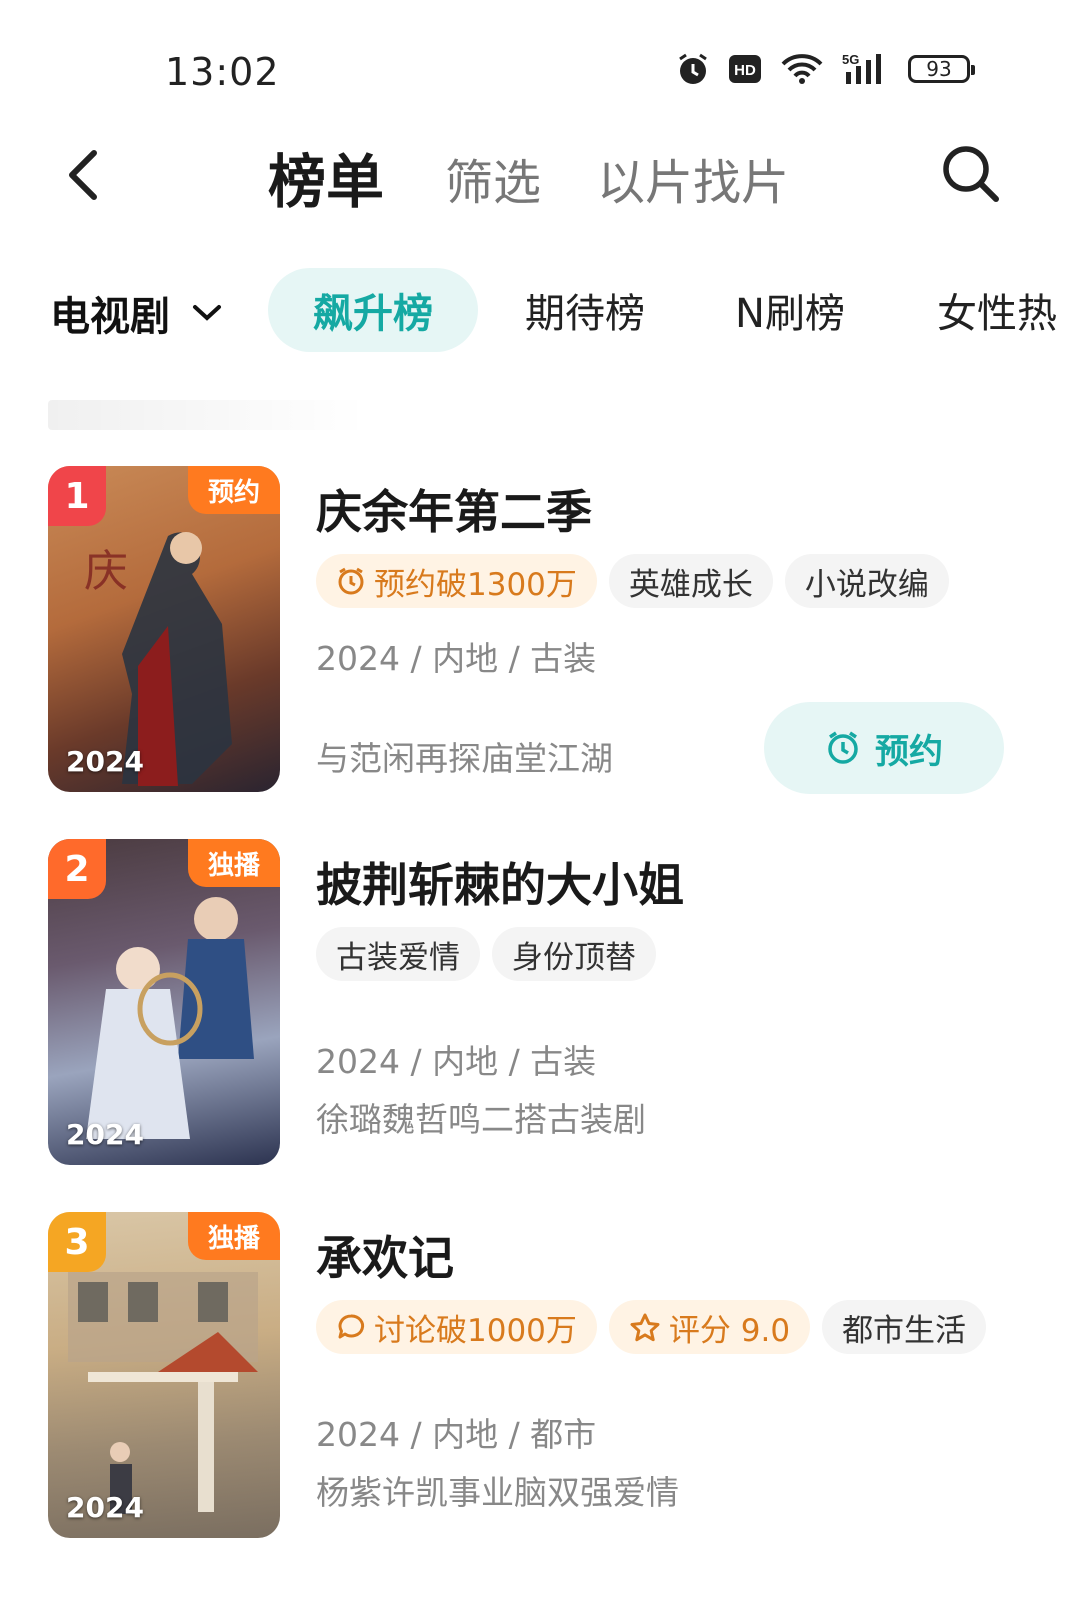 The image size is (1080, 1613). Describe the element at coordinates (802, 69) in the screenshot. I see `wifi-icon` at that location.